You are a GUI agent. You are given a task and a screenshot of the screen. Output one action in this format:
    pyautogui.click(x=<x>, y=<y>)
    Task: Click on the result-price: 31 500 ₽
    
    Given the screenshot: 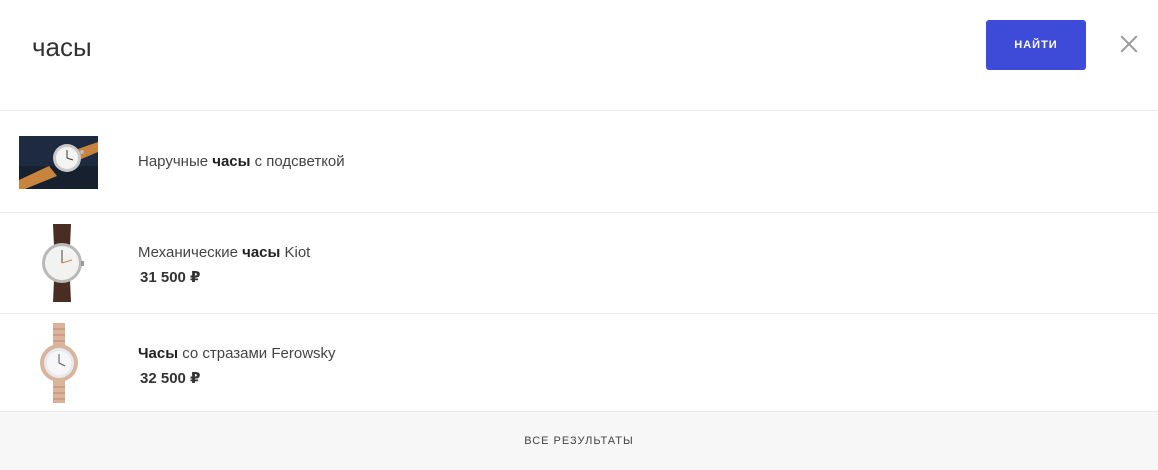 What is the action you would take?
    pyautogui.click(x=170, y=277)
    